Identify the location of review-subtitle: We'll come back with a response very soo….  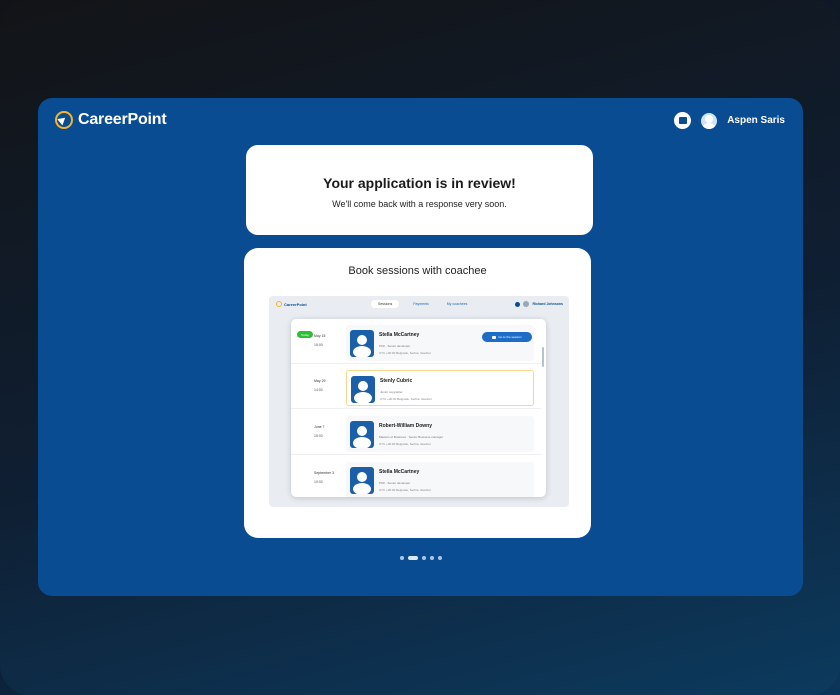
(419, 204).